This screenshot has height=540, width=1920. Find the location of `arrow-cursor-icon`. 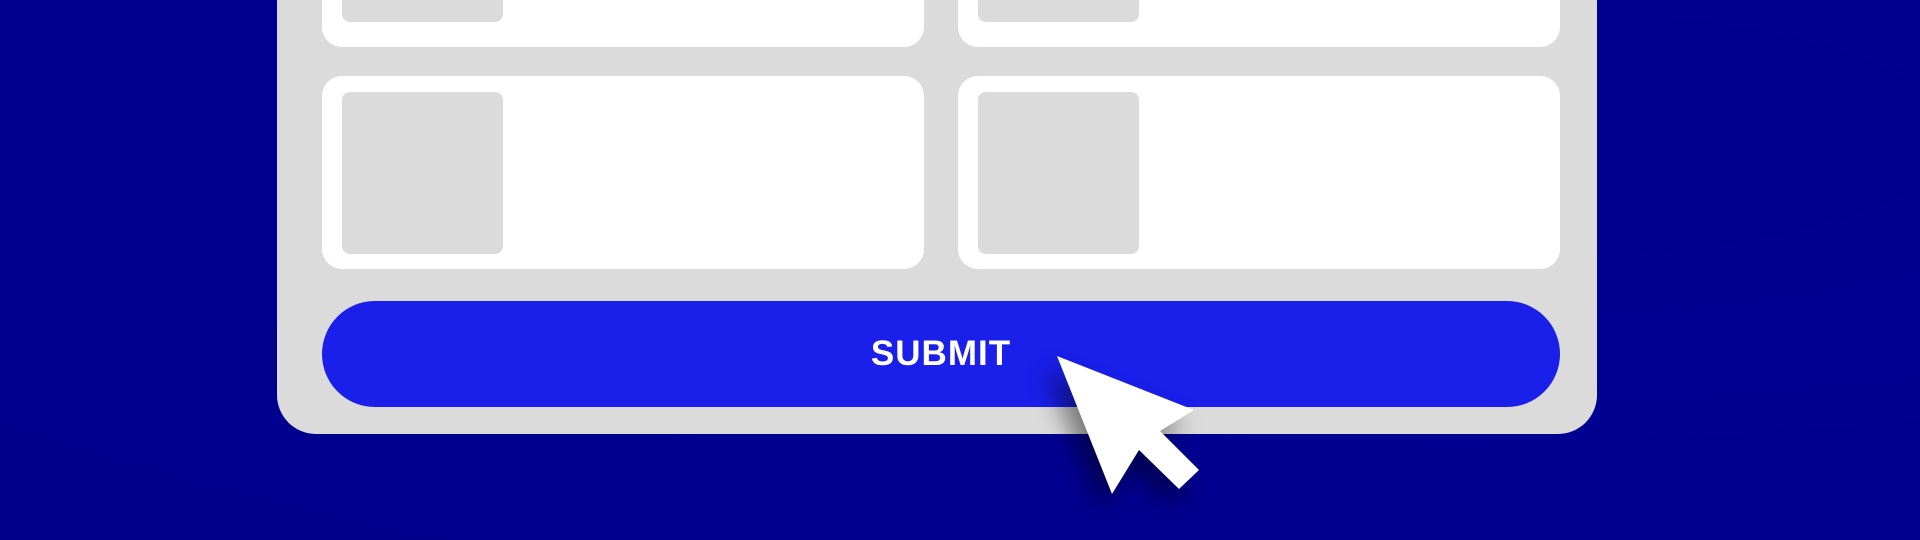

arrow-cursor-icon is located at coordinates (1128, 425).